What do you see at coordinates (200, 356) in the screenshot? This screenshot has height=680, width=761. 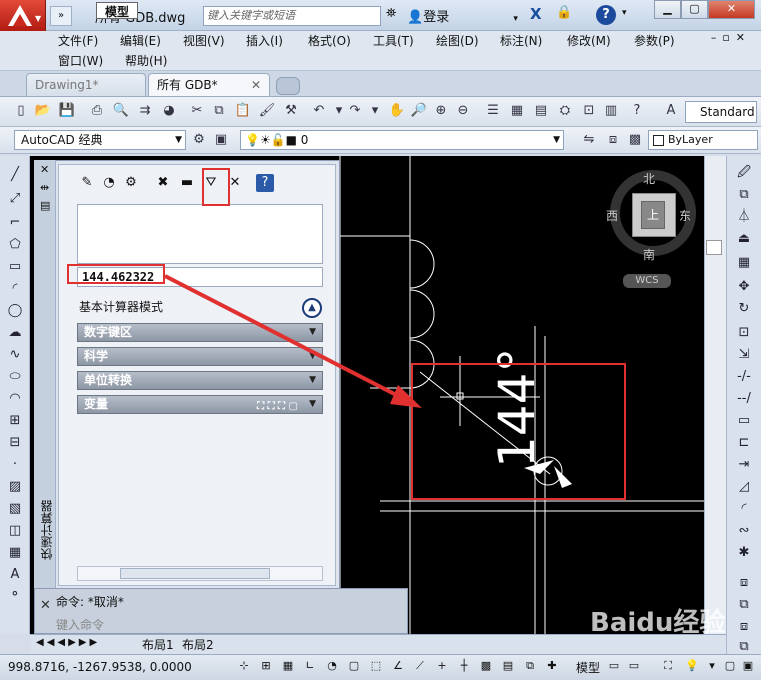 I see `section-scientific: 科学 ▼` at bounding box center [200, 356].